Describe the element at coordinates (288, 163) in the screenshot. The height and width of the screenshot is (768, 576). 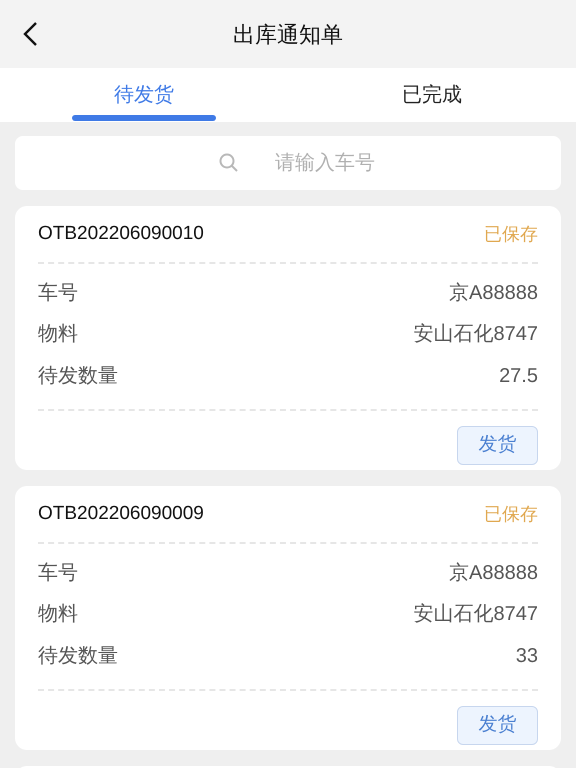
I see `search-field: 请输入车号` at that location.